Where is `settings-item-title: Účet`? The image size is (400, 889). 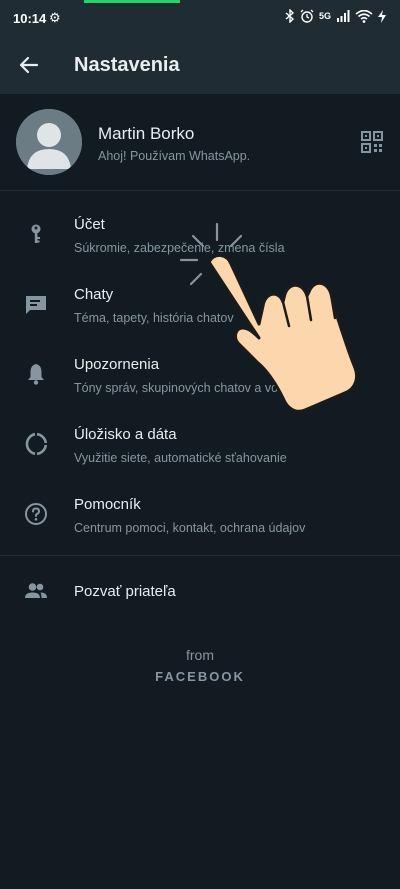 settings-item-title: Účet is located at coordinates (89, 224).